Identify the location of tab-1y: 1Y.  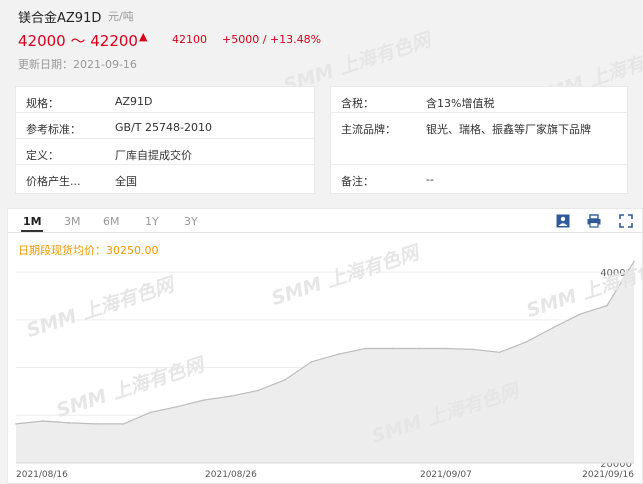
(152, 221).